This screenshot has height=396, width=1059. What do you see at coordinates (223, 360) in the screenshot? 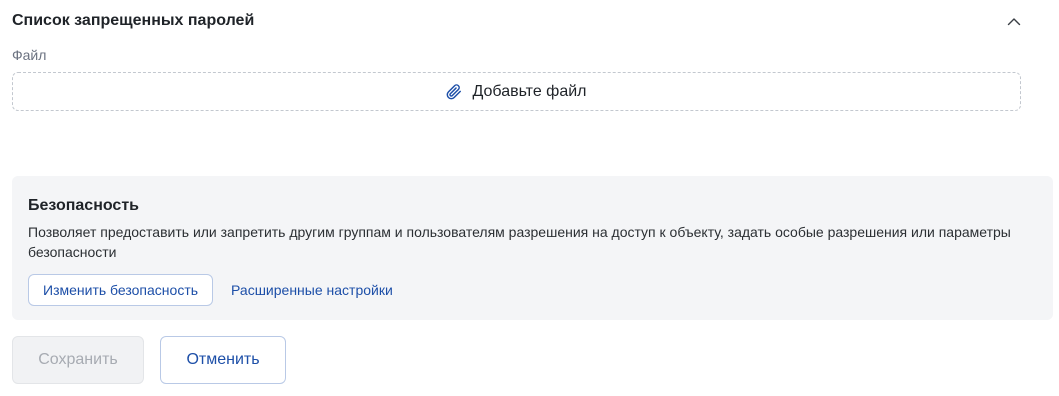
I see `cancel-button: Отменить` at bounding box center [223, 360].